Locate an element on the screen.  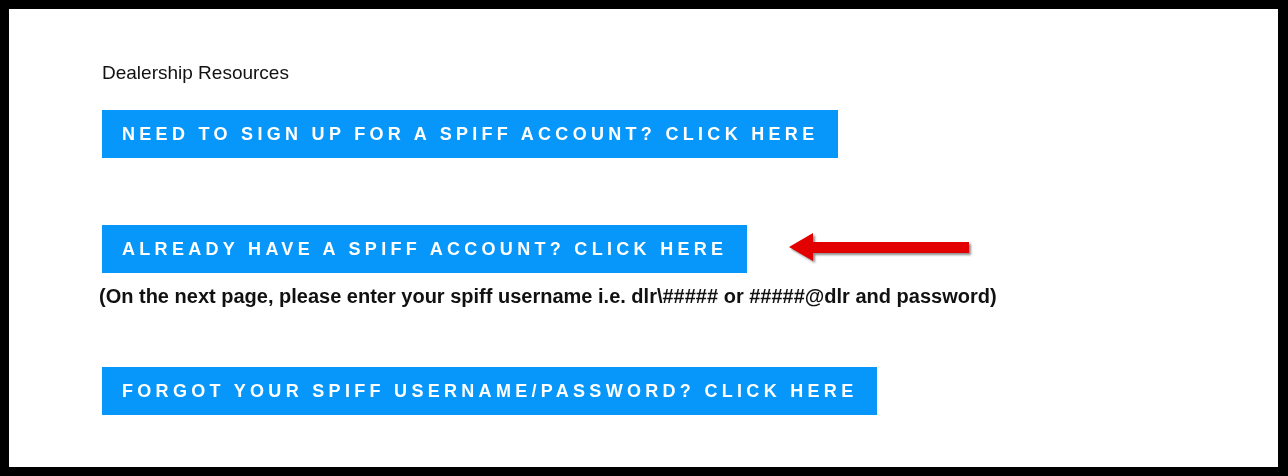
section-heading: Dealership Resources is located at coordinates (196, 73).